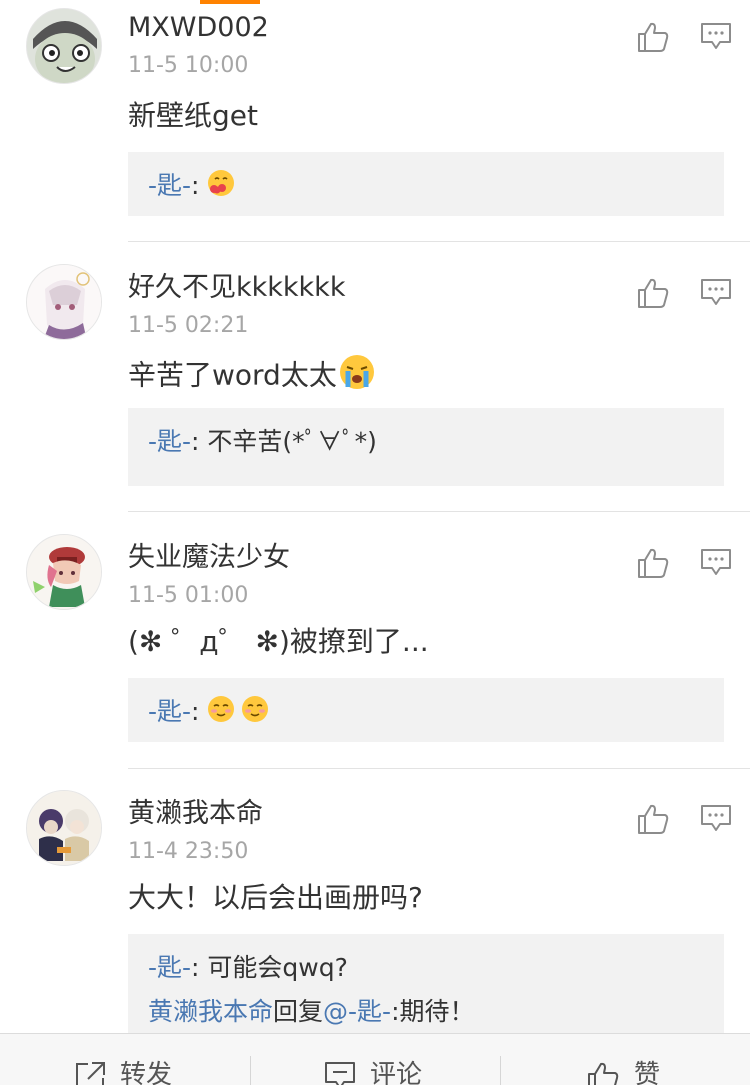  I want to click on reply-author-link: 黄濑我本命, so click(210, 1011).